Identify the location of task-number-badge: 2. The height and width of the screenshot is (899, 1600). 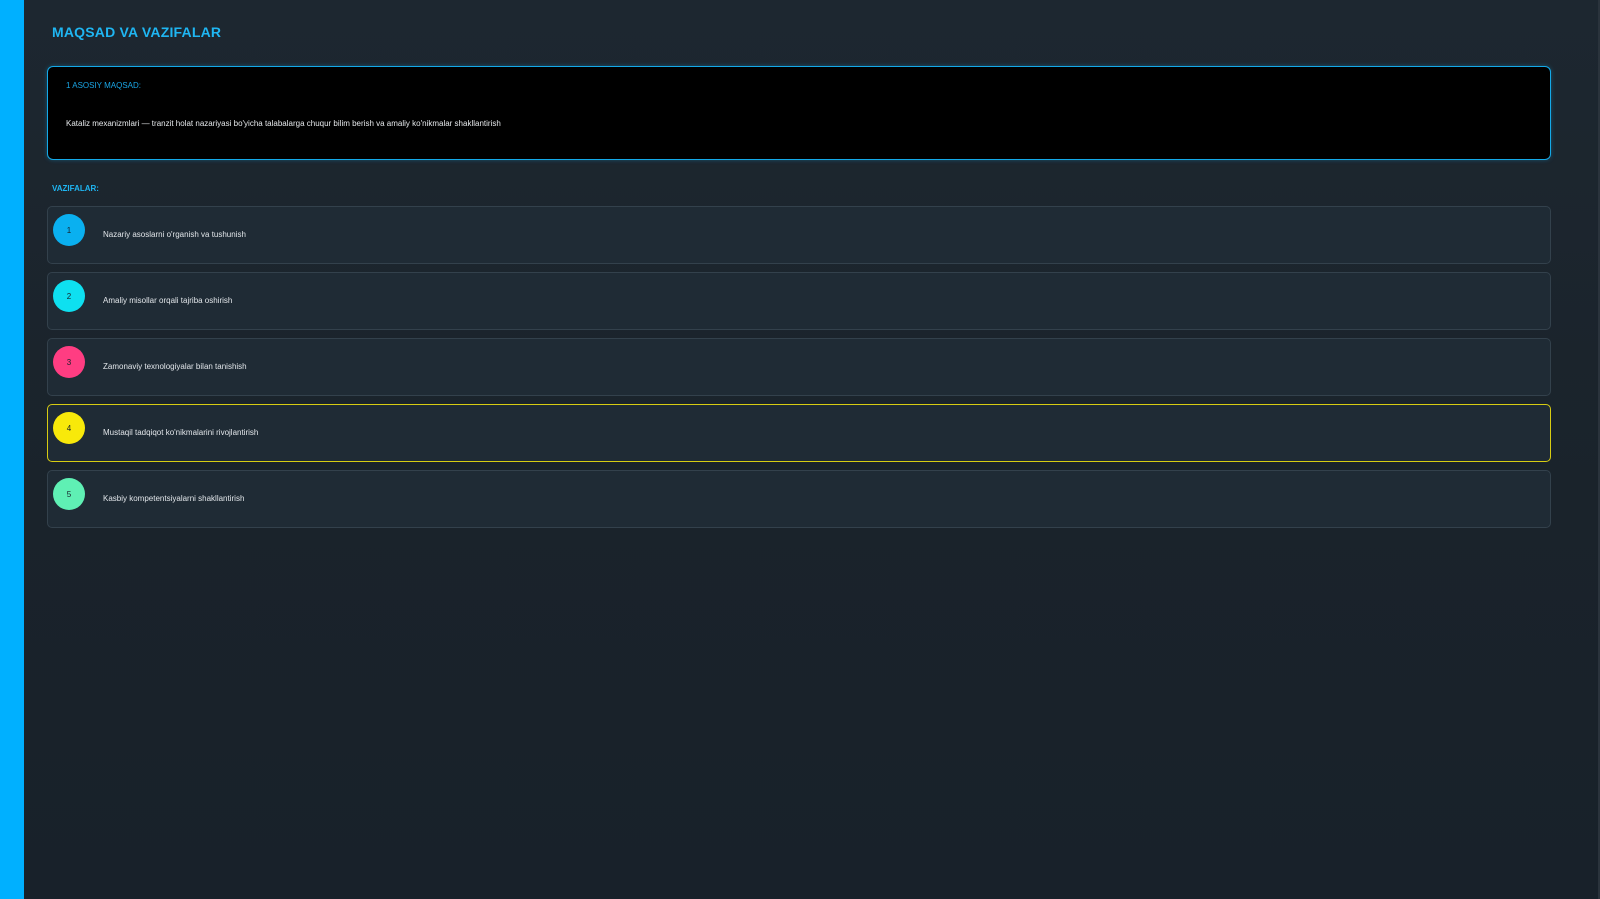
(69, 296).